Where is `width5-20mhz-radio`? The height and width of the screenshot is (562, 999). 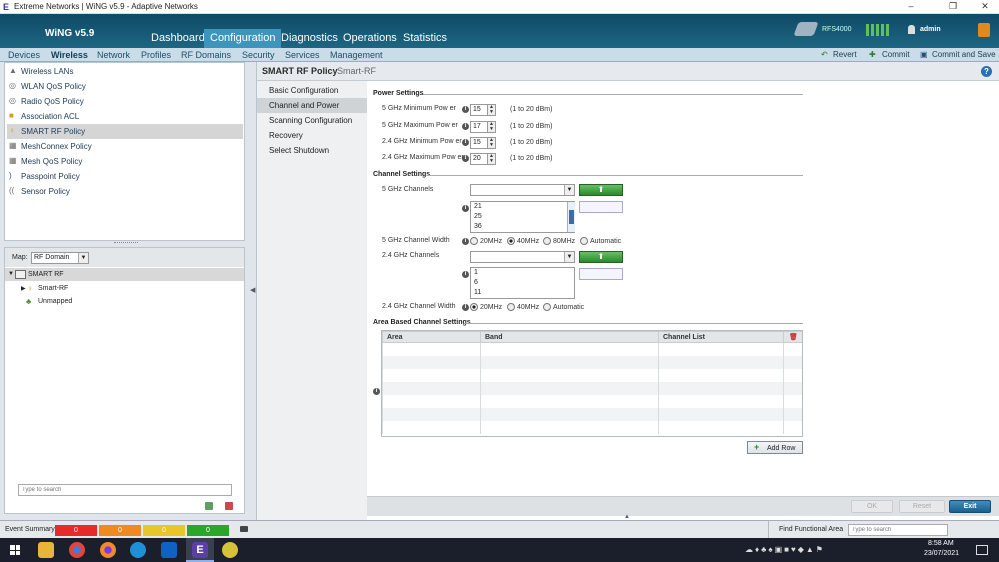
width5-20mhz-radio is located at coordinates (474, 241).